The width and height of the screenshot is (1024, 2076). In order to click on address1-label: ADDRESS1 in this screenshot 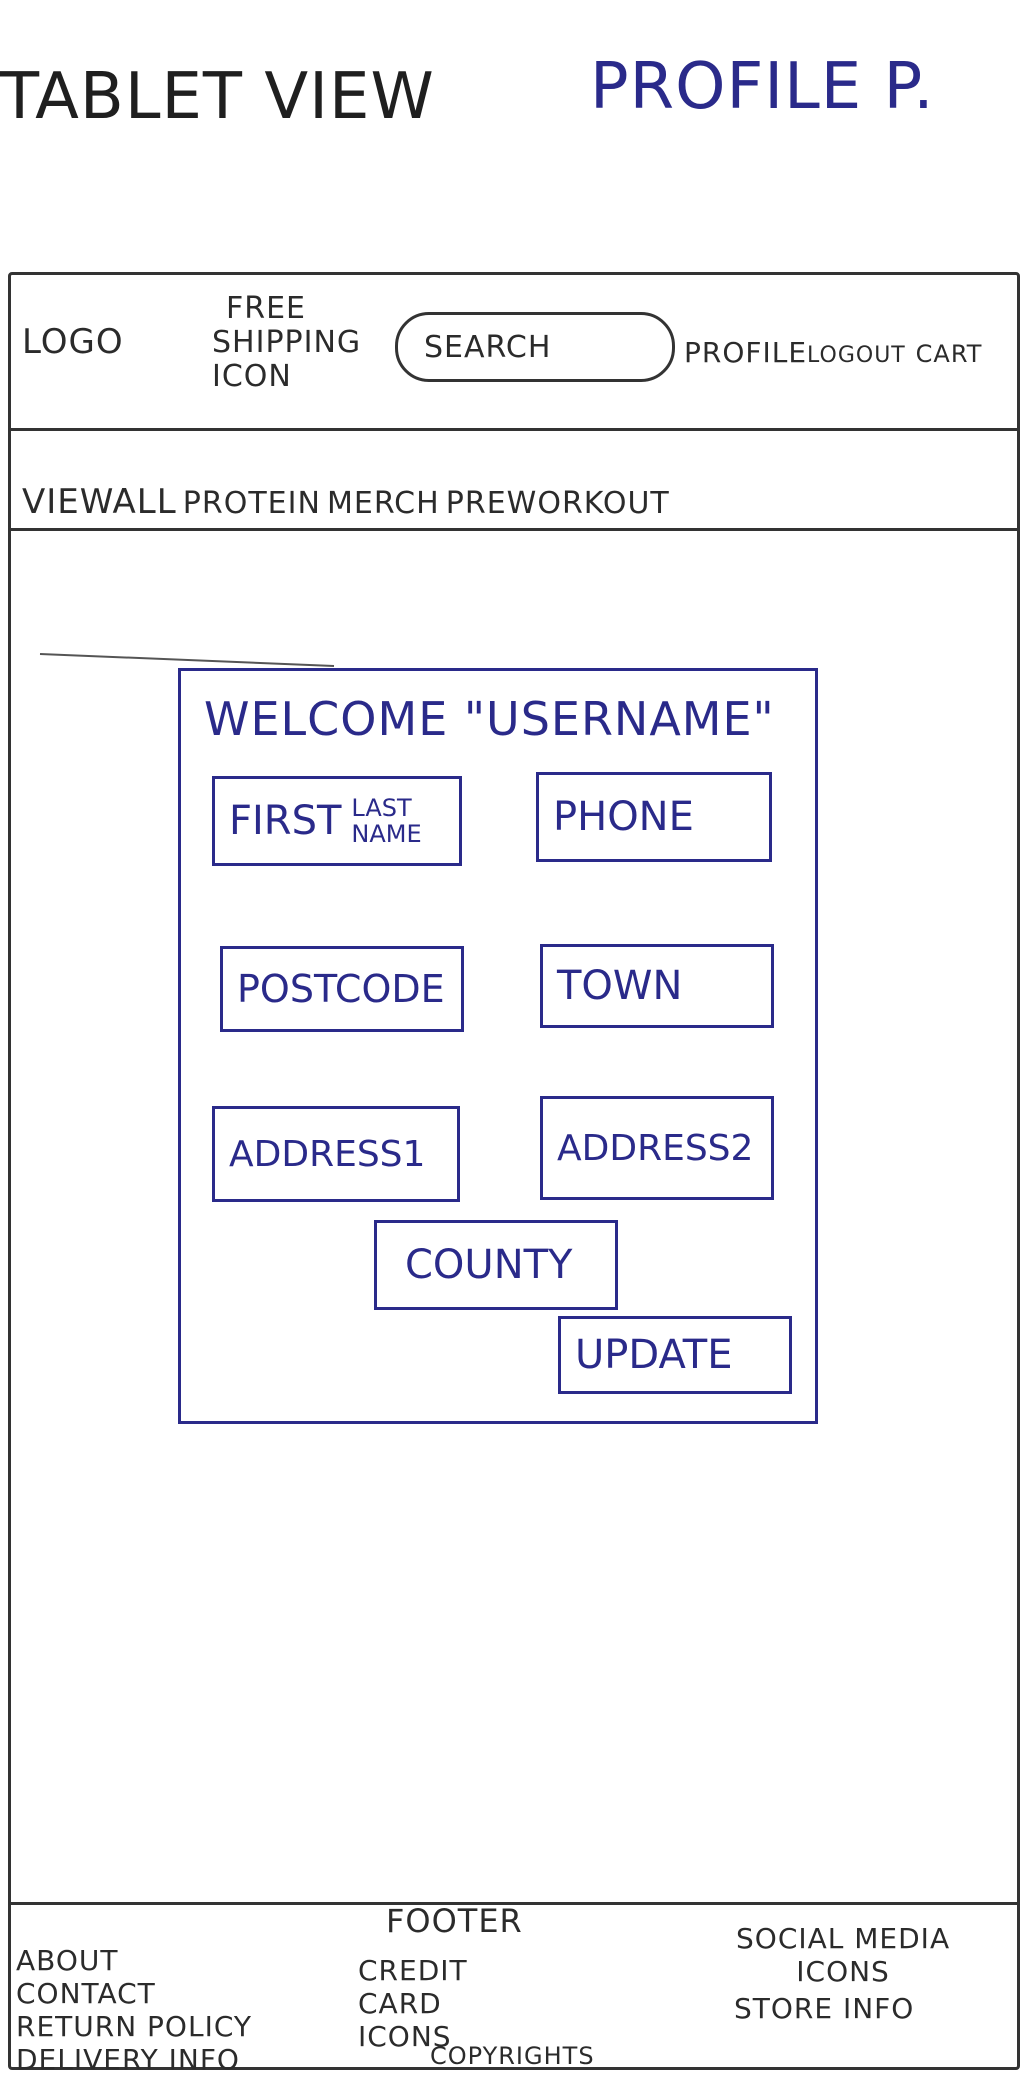, I will do `click(327, 1154)`.